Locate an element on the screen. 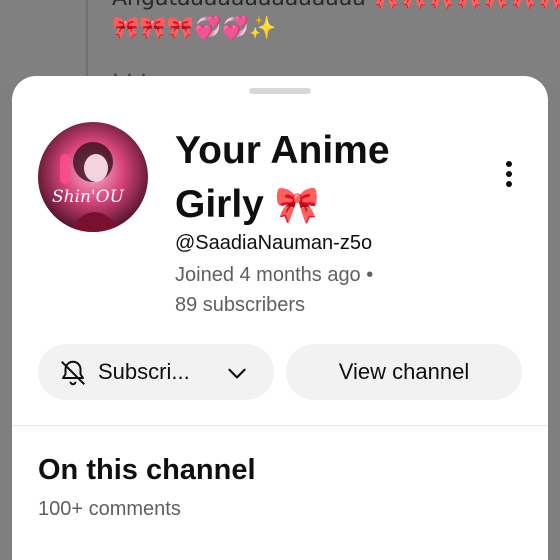 The width and height of the screenshot is (560, 560). background-comment-line: Angataaaaaaaaaaaaaa 🎀🎀🎀🎀🎀🎀🎀 is located at coordinates (336, 5).